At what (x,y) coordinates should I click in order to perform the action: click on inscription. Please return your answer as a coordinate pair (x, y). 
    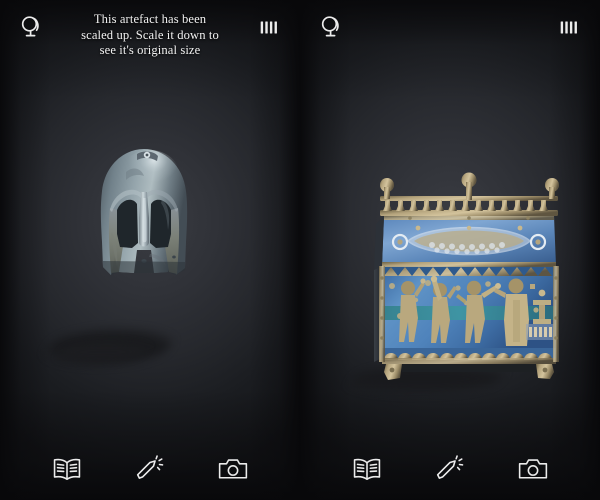
    Looking at the image, I should click on (540, 332).